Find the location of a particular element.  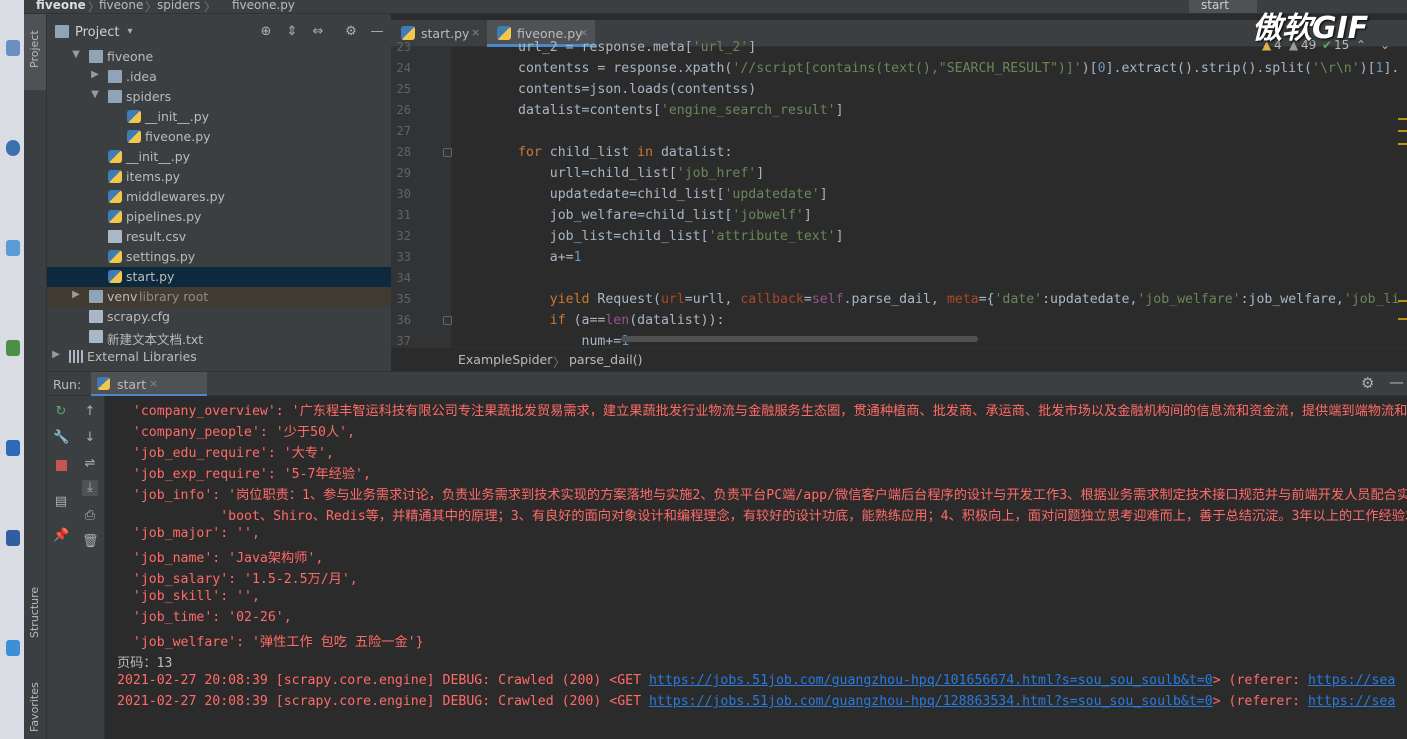

rerun-icon: ↻ is located at coordinates (61, 412).